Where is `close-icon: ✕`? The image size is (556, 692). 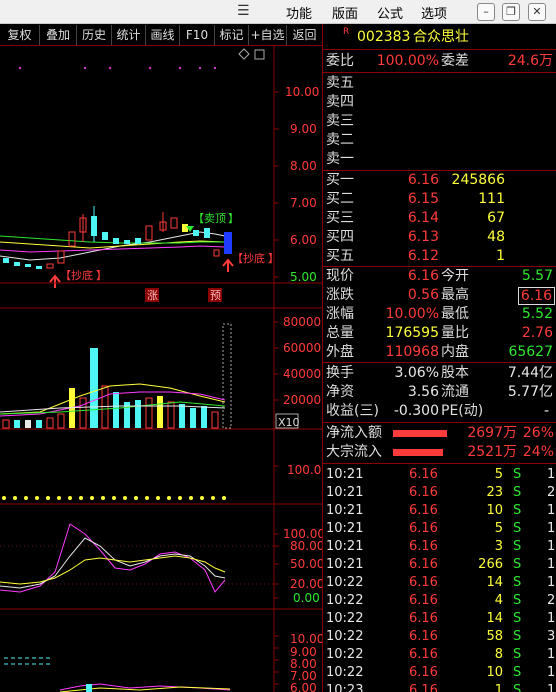 close-icon: ✕ is located at coordinates (537, 12).